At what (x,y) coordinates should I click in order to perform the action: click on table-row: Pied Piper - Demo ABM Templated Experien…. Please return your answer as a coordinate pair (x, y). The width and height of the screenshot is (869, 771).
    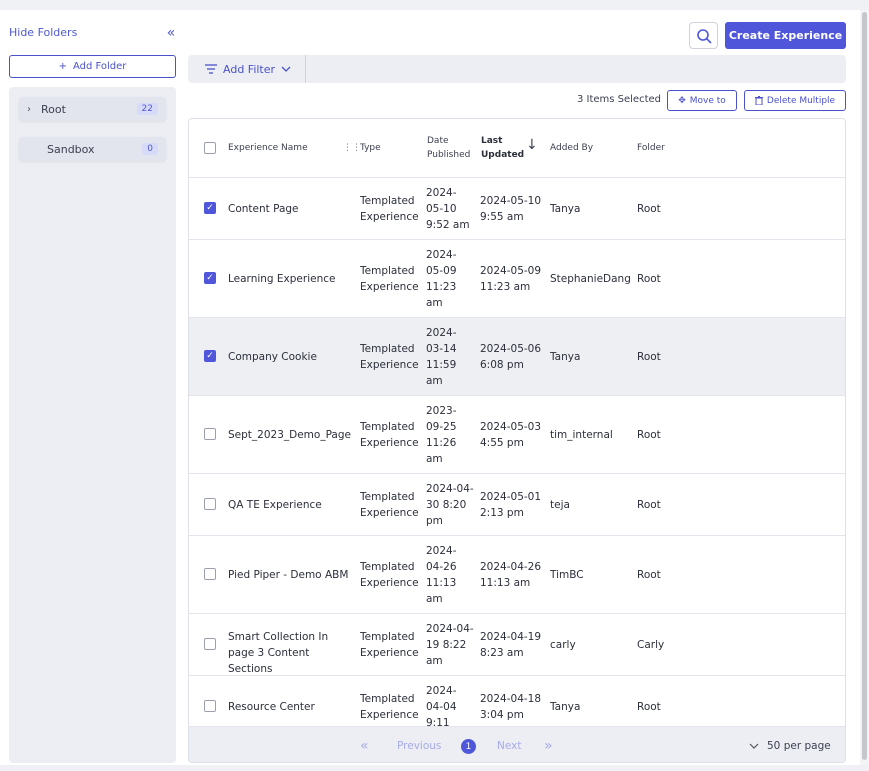
    Looking at the image, I should click on (517, 575).